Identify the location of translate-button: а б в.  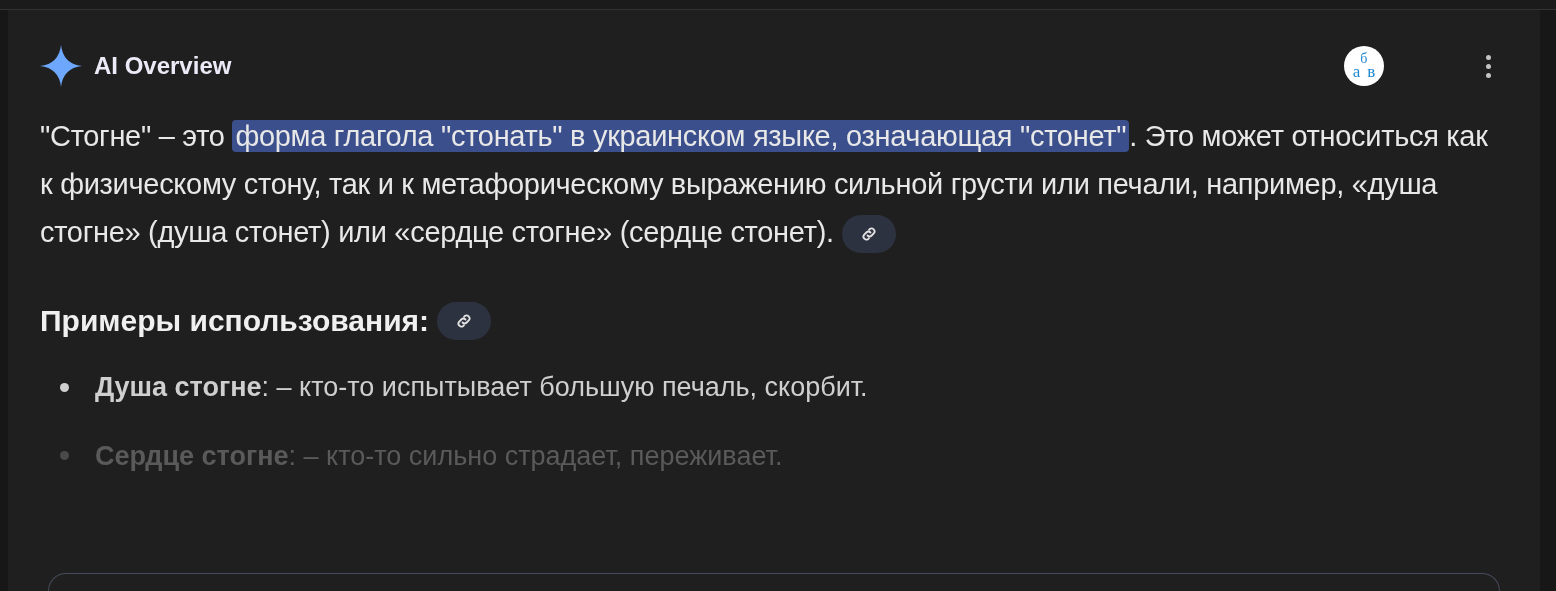
(1364, 66).